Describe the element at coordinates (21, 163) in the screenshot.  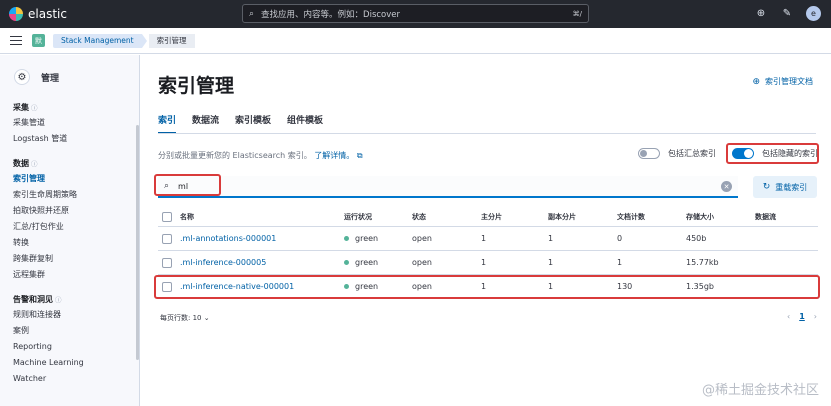
I see `sidebar-group-title: 数据` at that location.